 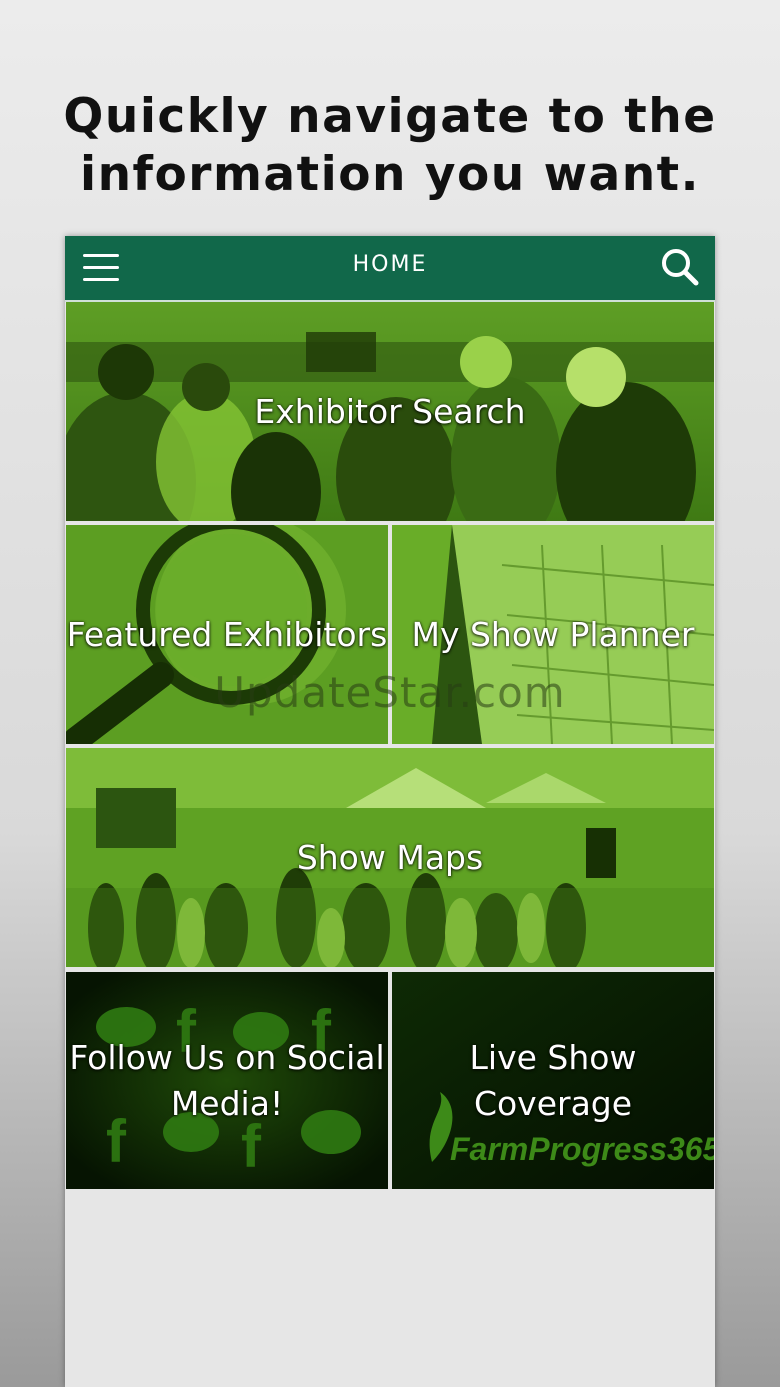 I want to click on live-show-coverage-label: Live Show Coverage, so click(x=553, y=1081).